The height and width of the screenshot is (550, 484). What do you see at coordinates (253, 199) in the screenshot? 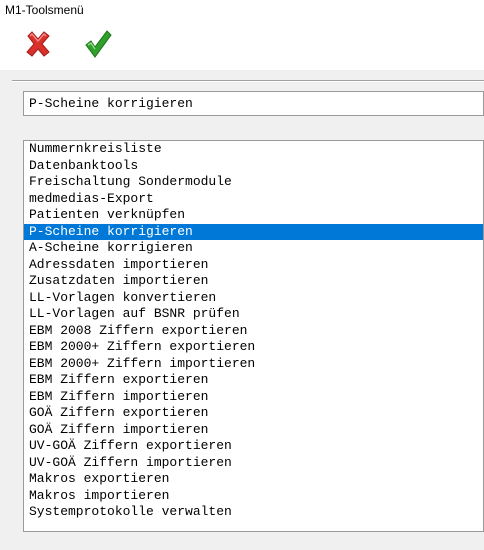
I see `list-item: medmedias-Export` at bounding box center [253, 199].